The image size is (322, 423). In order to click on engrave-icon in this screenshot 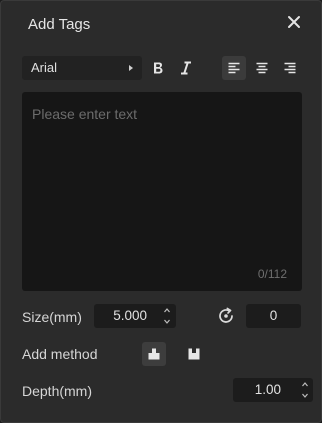, I will do `click(194, 354)`.